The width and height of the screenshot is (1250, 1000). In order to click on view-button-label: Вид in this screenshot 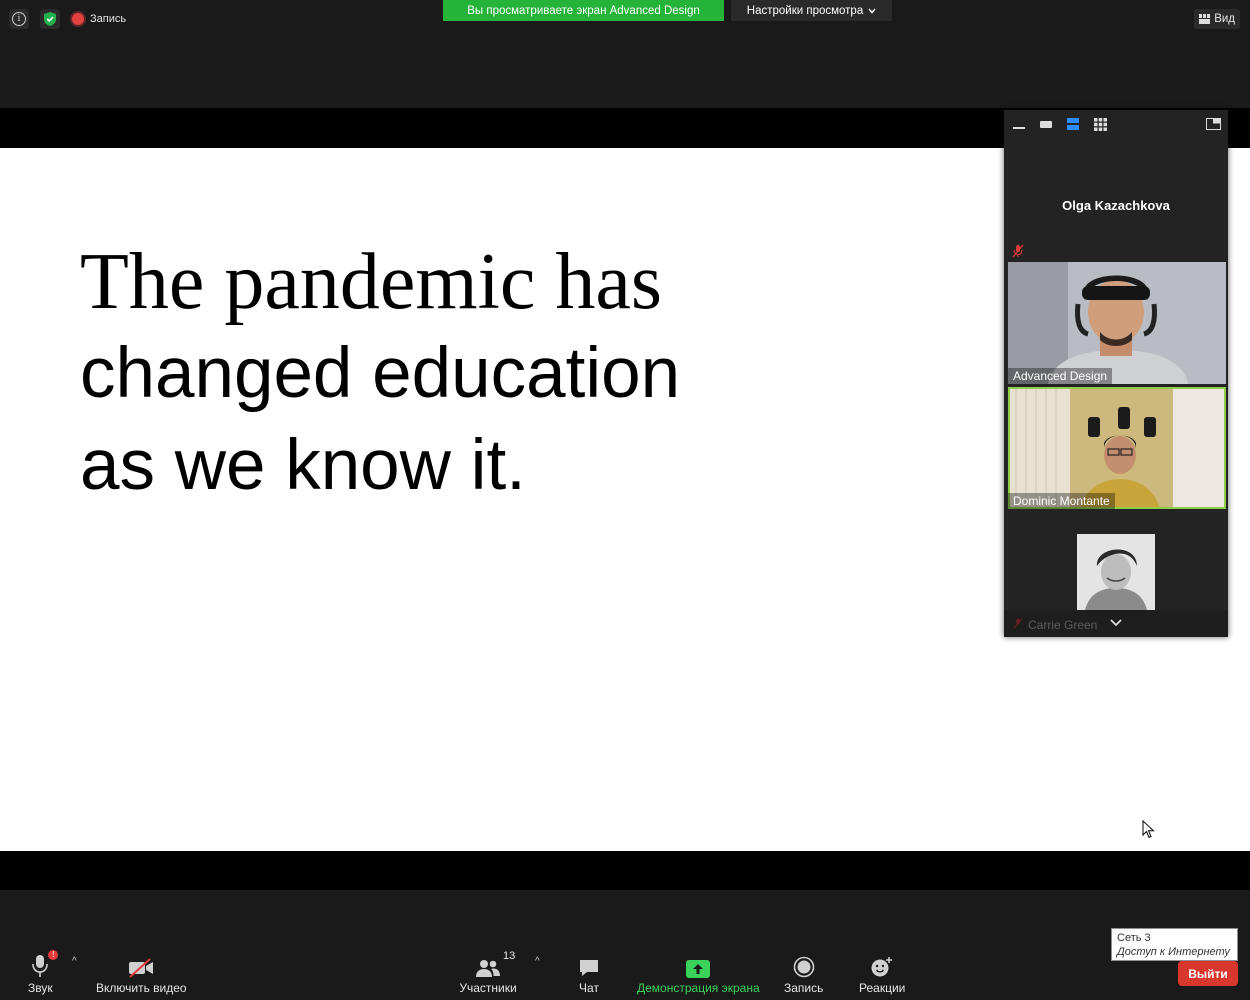, I will do `click(1224, 19)`.